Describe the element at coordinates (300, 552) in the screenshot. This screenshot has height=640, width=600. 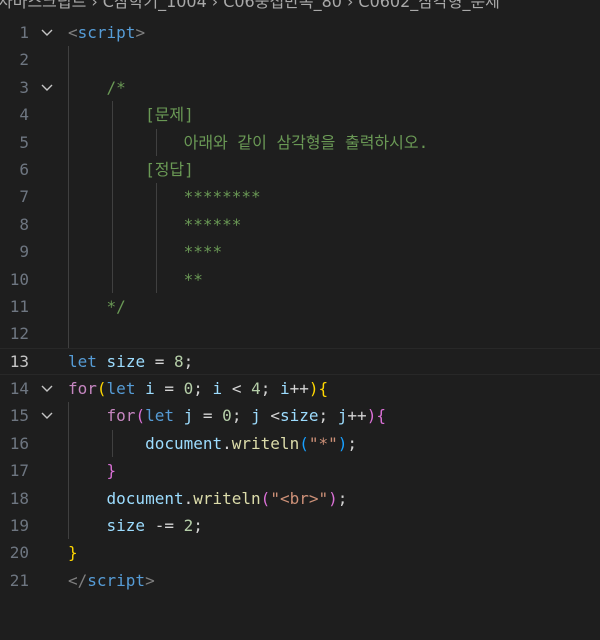
I see `code-line: 20}` at that location.